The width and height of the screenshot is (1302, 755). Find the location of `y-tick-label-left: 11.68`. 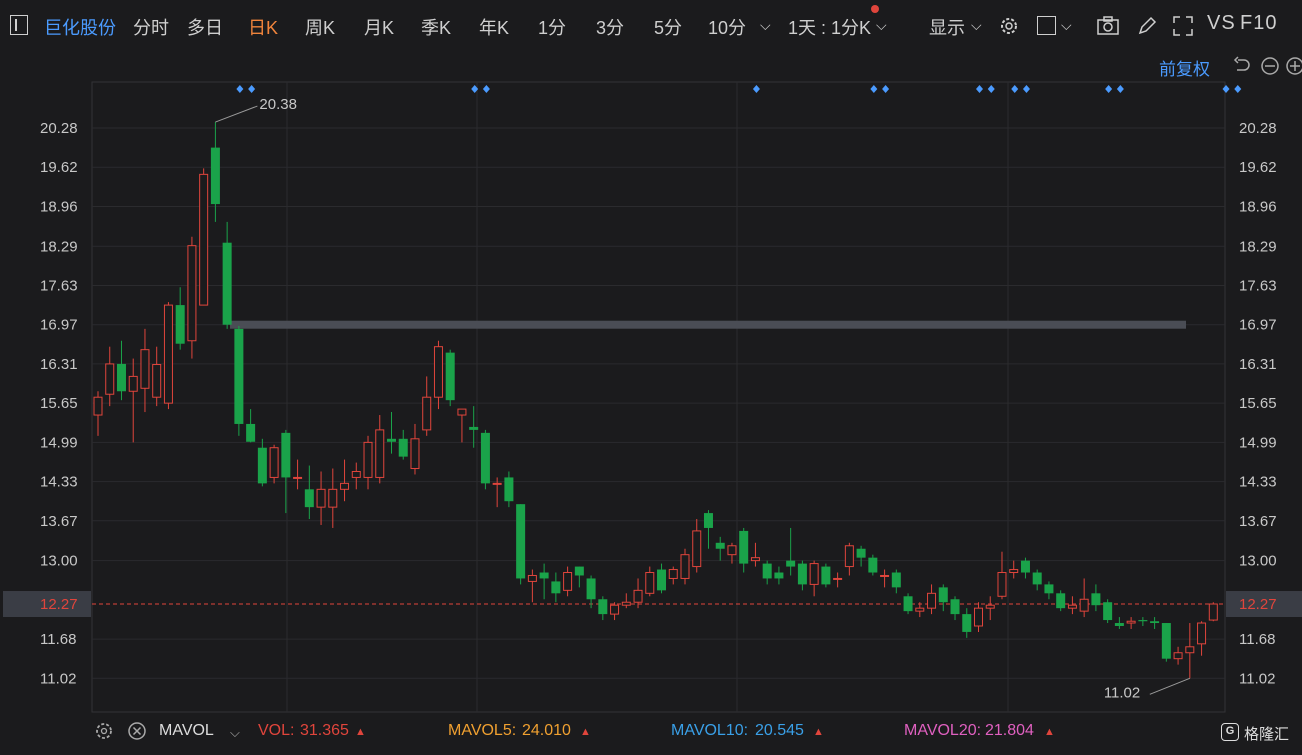

y-tick-label-left: 11.68 is located at coordinates (58, 639).